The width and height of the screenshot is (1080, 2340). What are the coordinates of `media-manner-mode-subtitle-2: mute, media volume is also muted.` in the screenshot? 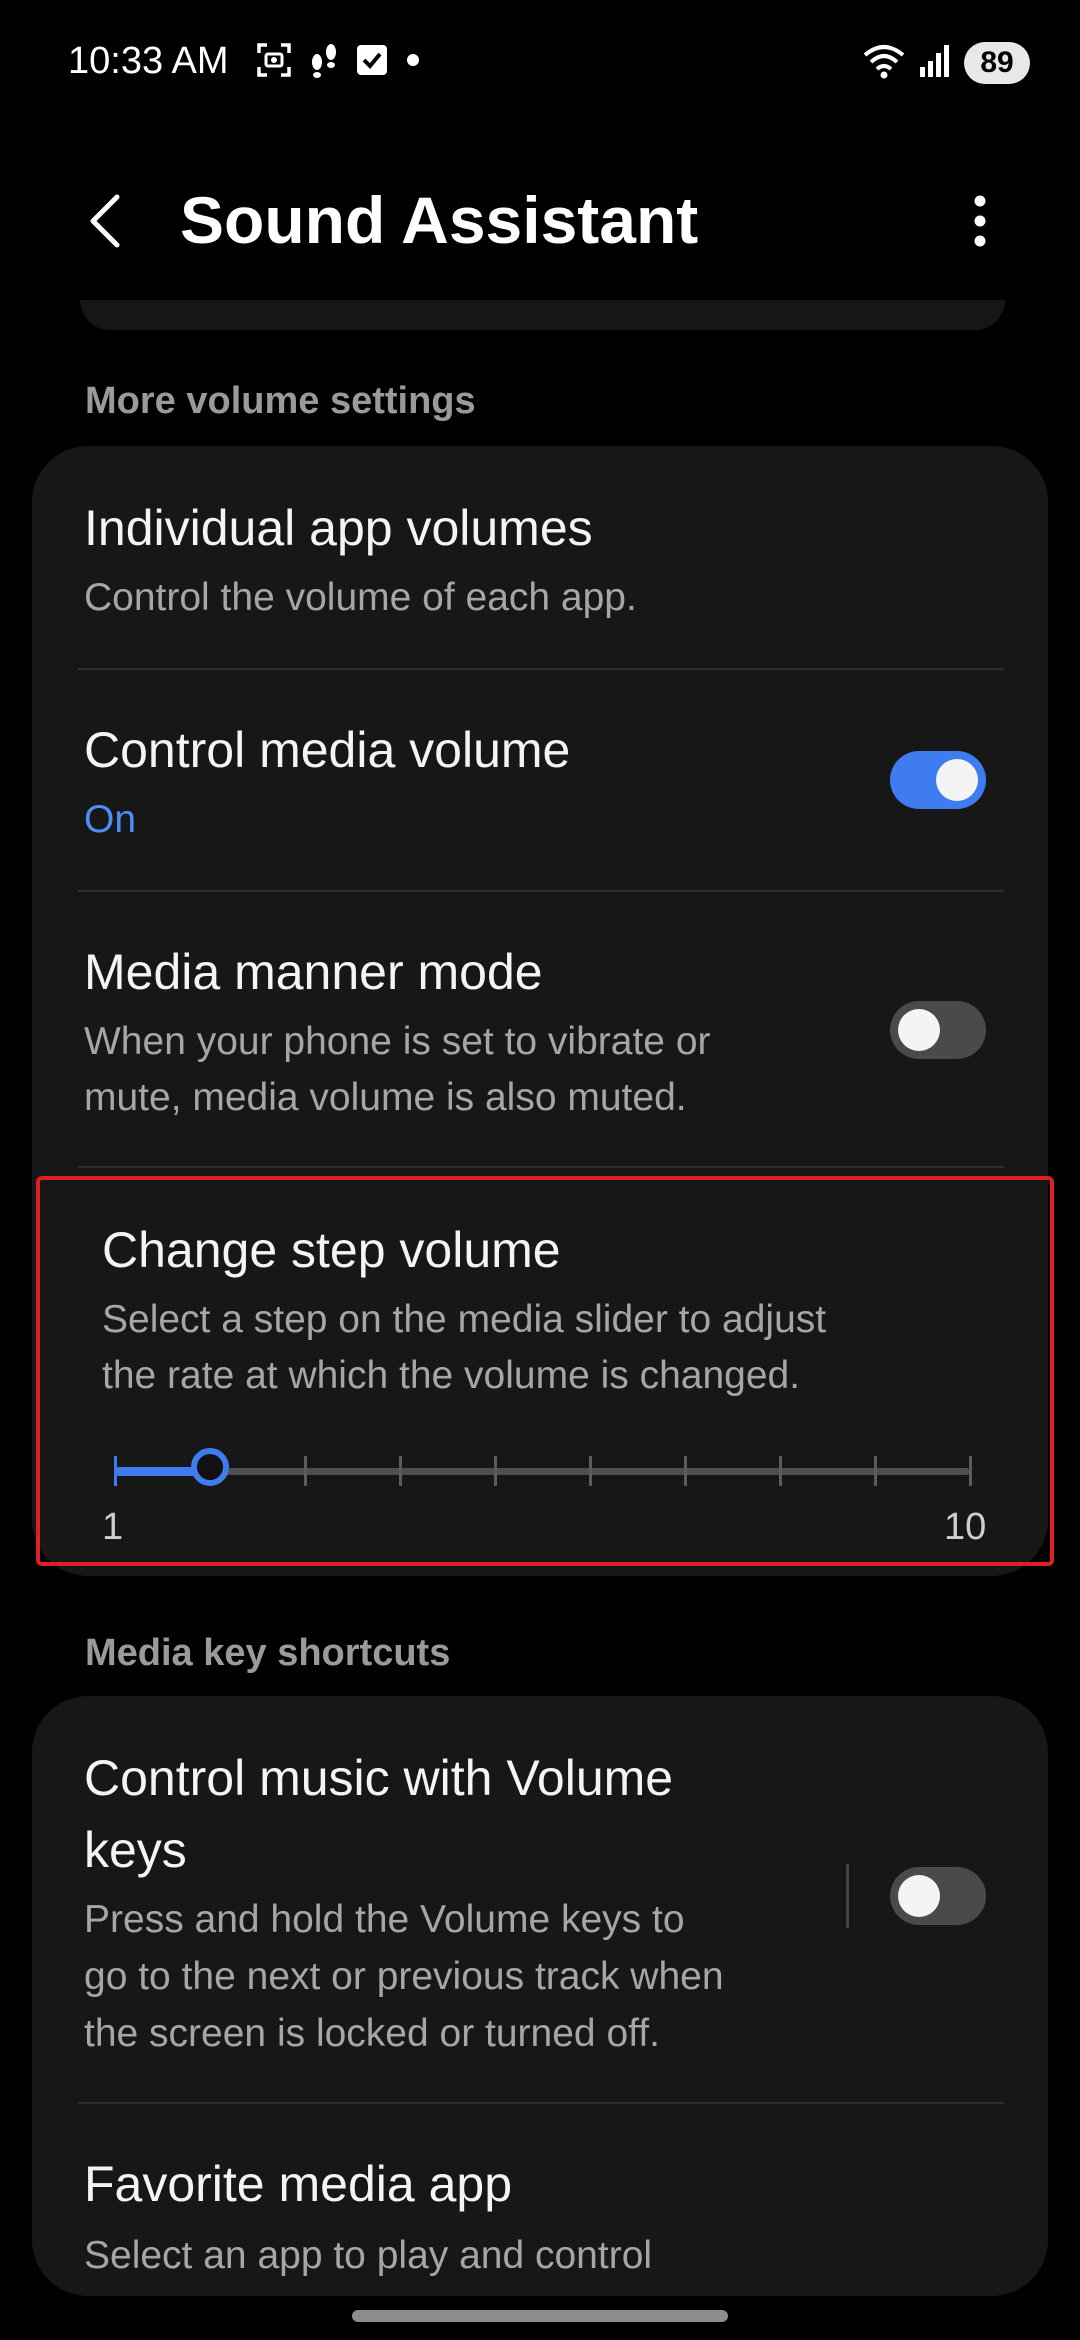 It's located at (385, 1097).